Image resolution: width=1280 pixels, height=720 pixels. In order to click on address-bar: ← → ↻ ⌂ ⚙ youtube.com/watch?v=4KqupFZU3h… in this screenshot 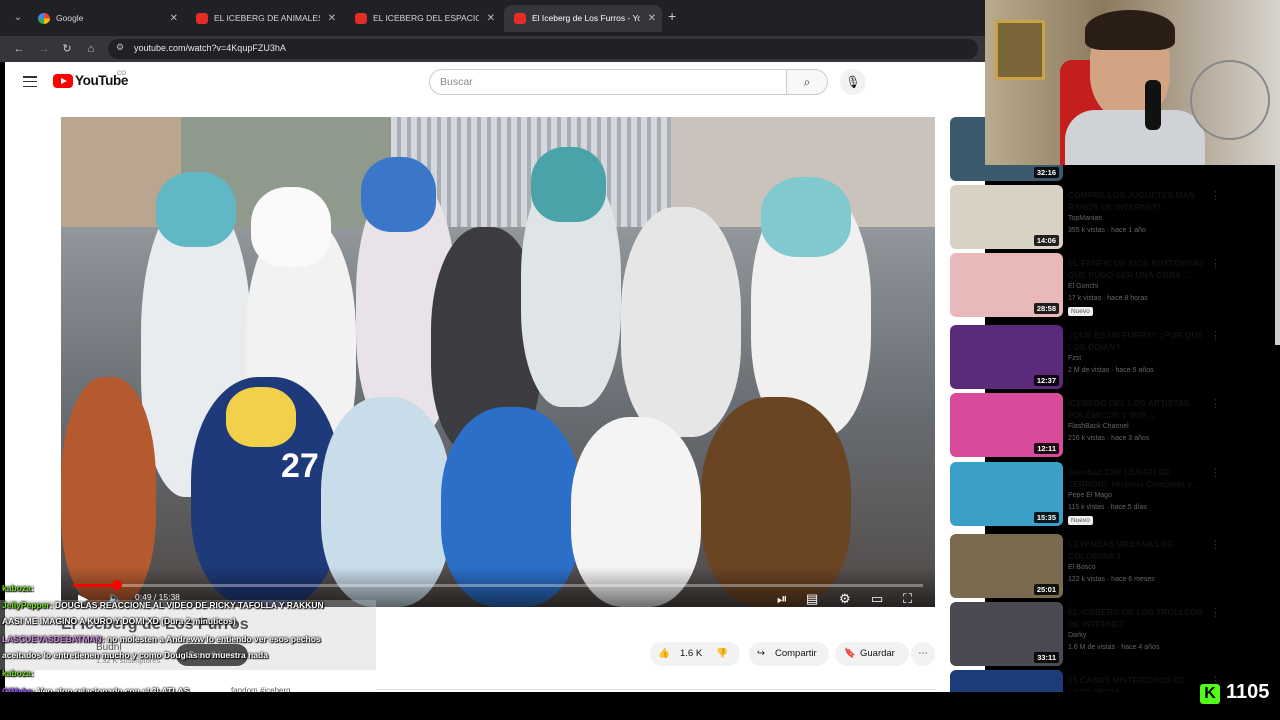, I will do `click(492, 49)`.